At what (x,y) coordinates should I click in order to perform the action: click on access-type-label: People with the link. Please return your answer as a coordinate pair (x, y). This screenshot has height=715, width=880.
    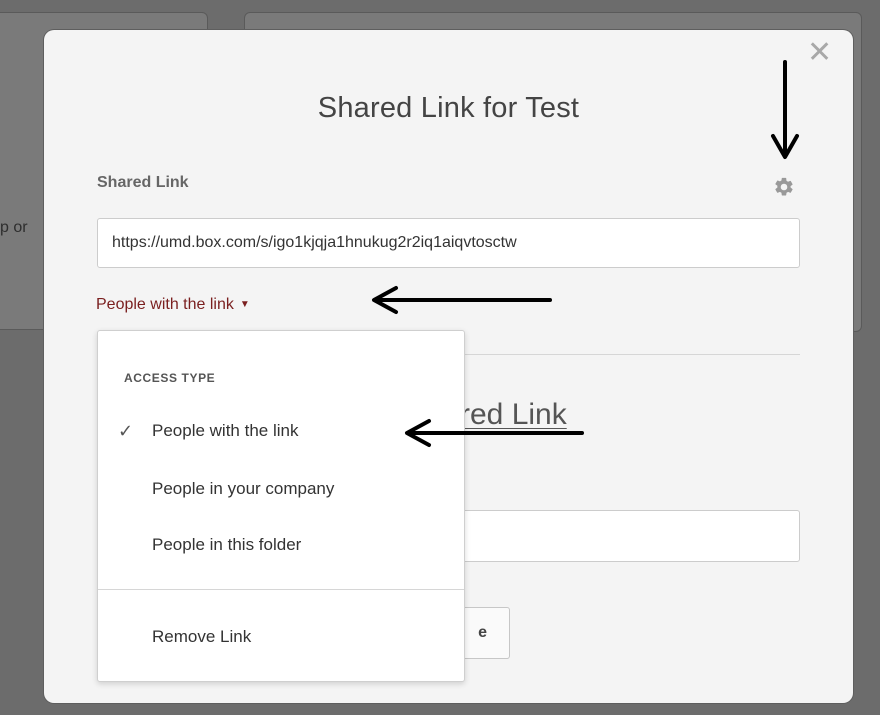
    Looking at the image, I should click on (165, 304).